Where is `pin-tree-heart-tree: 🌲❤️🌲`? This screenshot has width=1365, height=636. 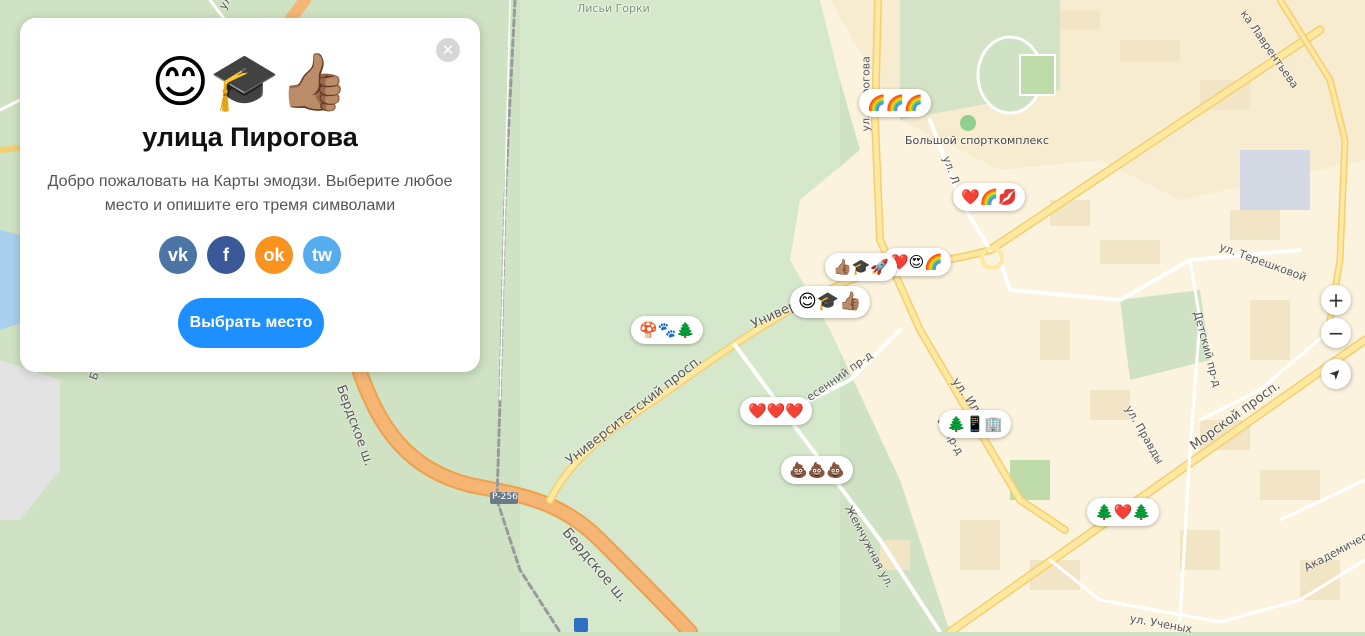 pin-tree-heart-tree: 🌲❤️🌲 is located at coordinates (1123, 512).